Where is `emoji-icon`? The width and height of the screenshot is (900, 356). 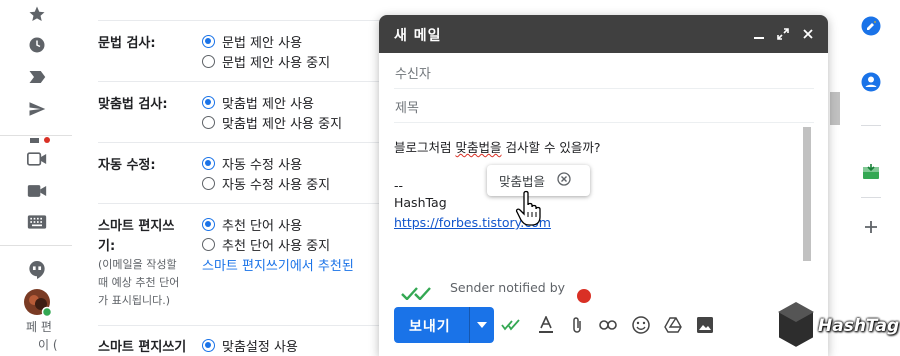 emoji-icon is located at coordinates (641, 325).